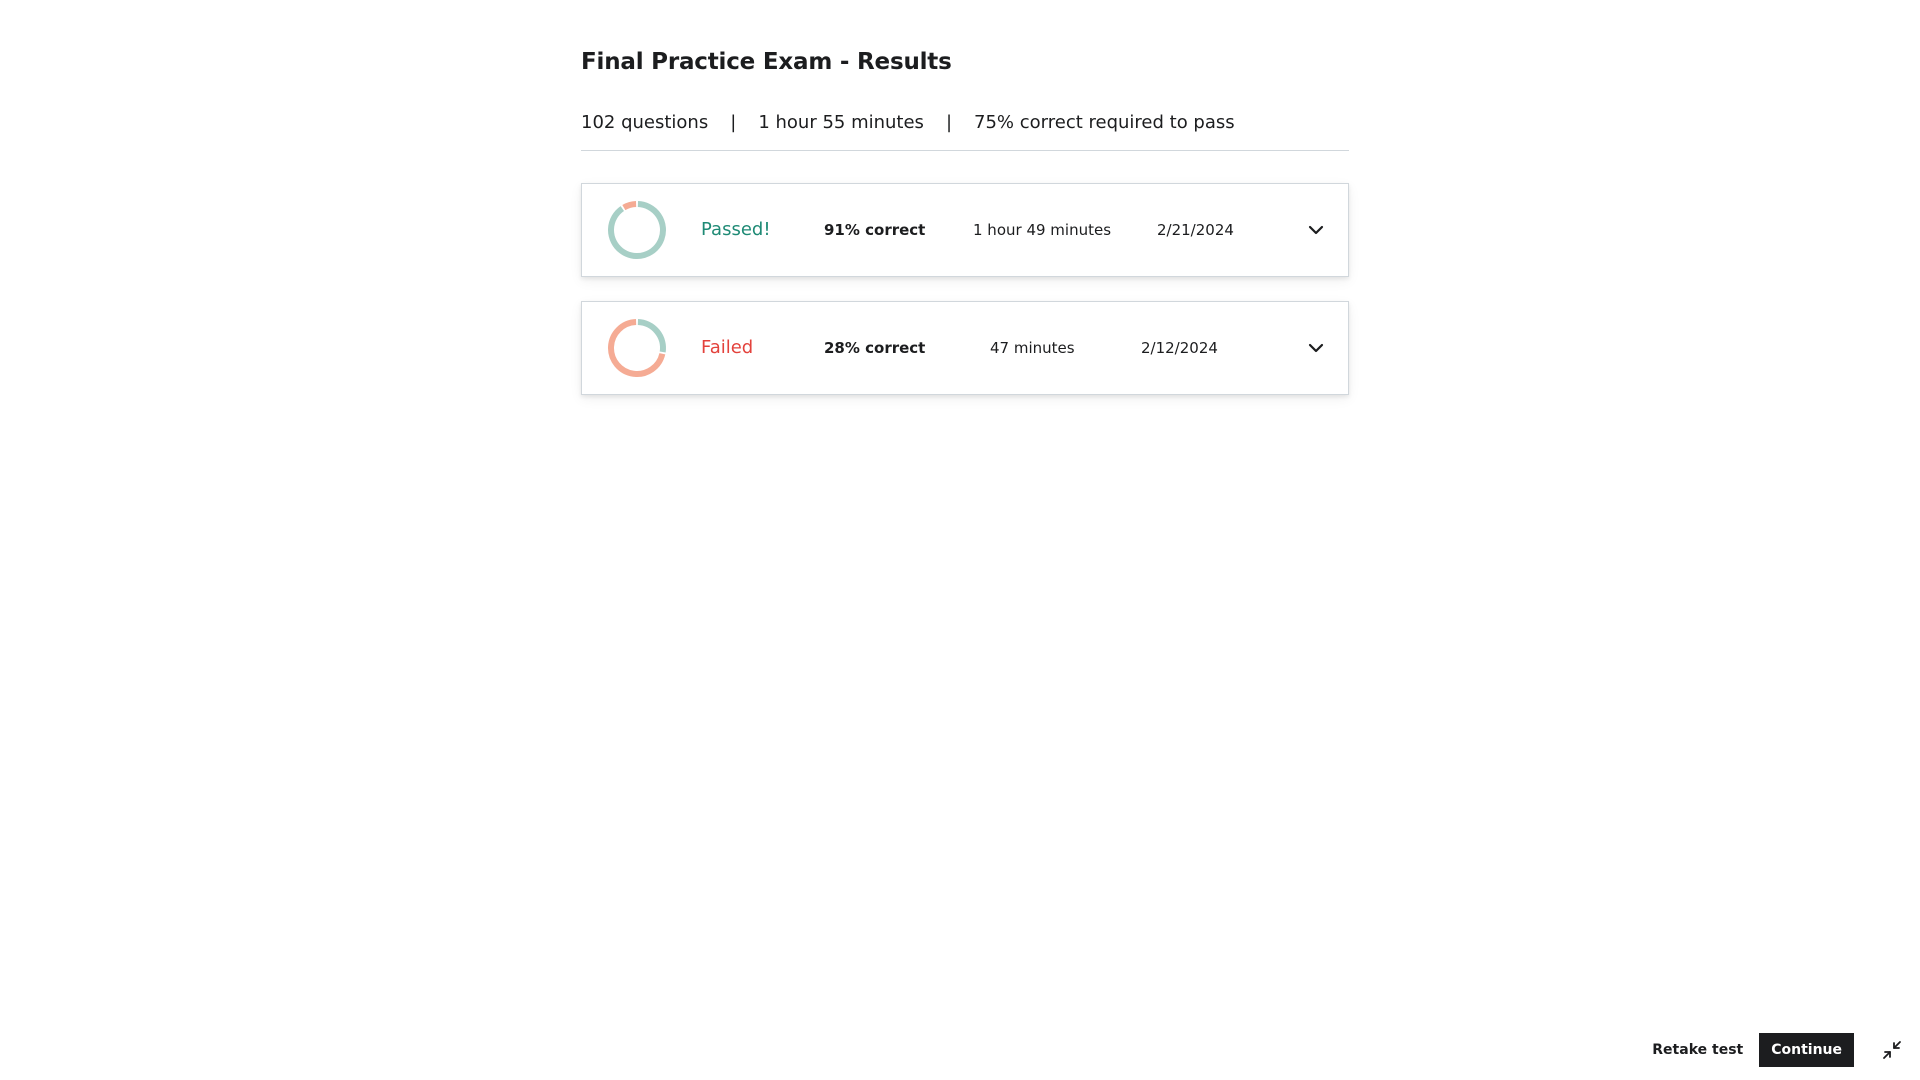  Describe the element at coordinates (1892, 1050) in the screenshot. I see `exit-fullscreen-icon` at that location.